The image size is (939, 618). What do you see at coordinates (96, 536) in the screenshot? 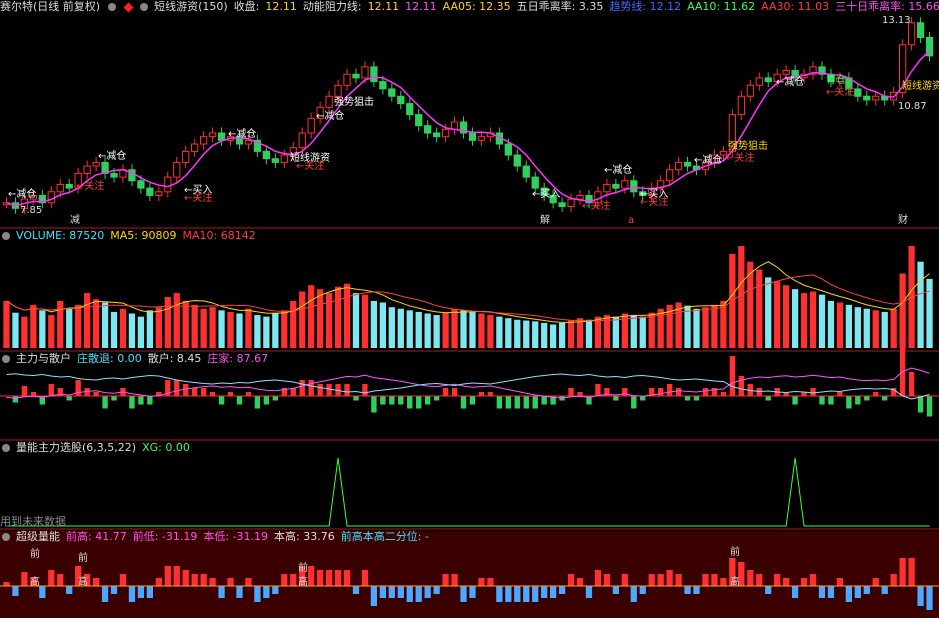
I see `energy-qiangao: 前高: 41.77` at bounding box center [96, 536].